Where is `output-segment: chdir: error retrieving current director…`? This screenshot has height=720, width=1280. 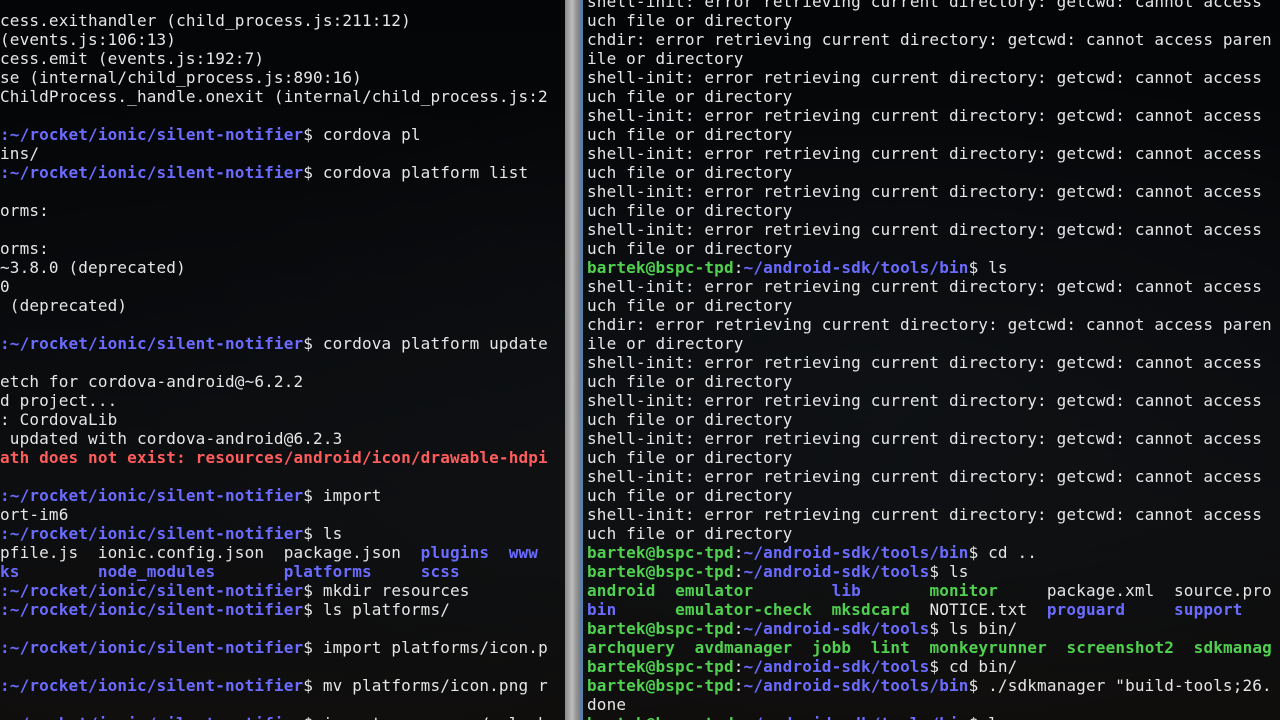
output-segment: chdir: error retrieving current director… is located at coordinates (929, 324).